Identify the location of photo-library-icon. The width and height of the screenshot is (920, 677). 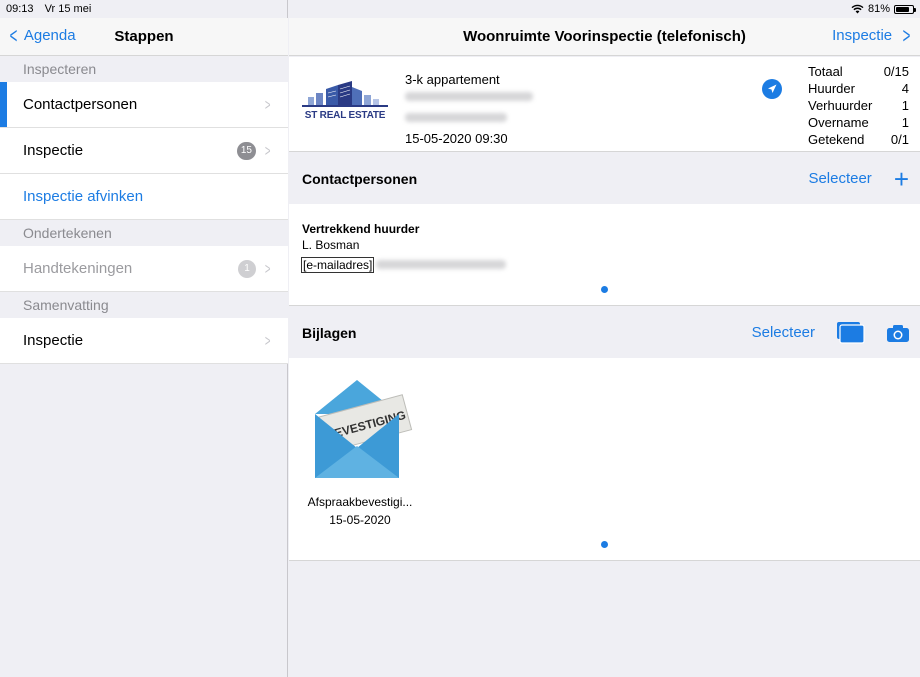
(851, 332).